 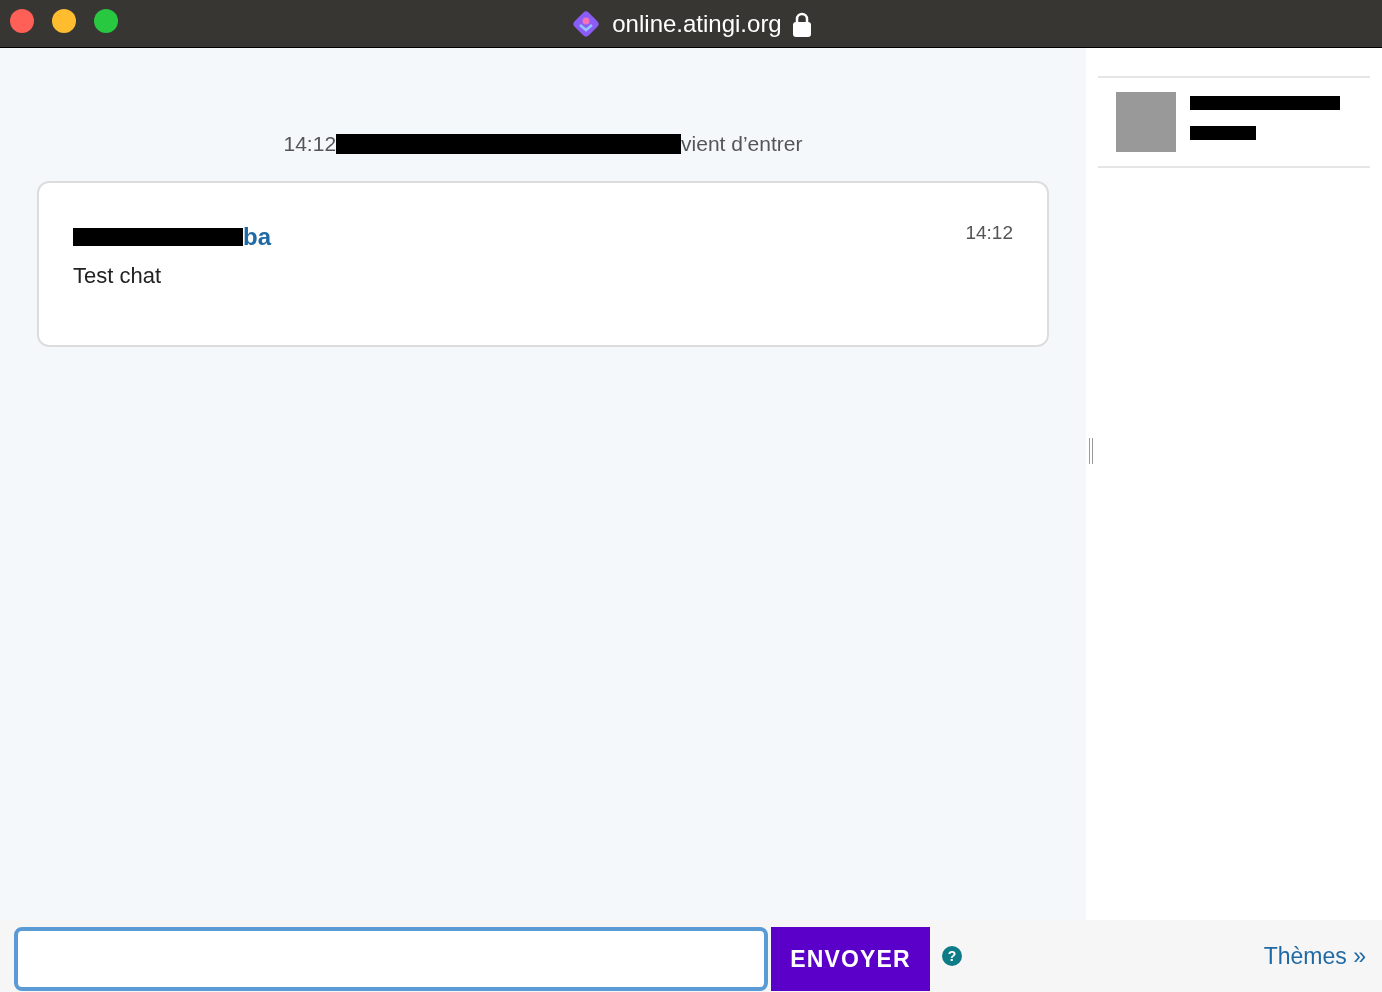 What do you see at coordinates (742, 144) in the screenshot?
I see `event-text: vient d’entrer` at bounding box center [742, 144].